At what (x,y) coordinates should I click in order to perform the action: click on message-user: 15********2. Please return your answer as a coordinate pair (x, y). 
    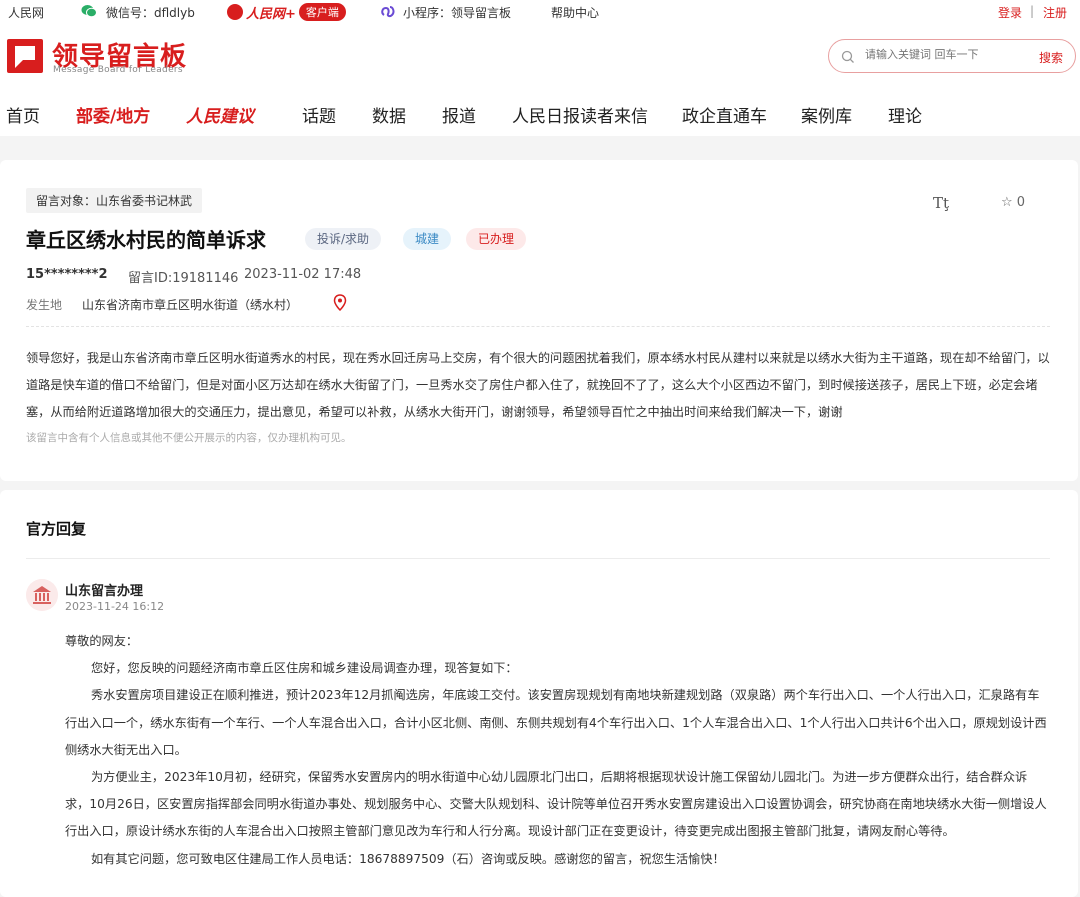
    Looking at the image, I should click on (67, 274).